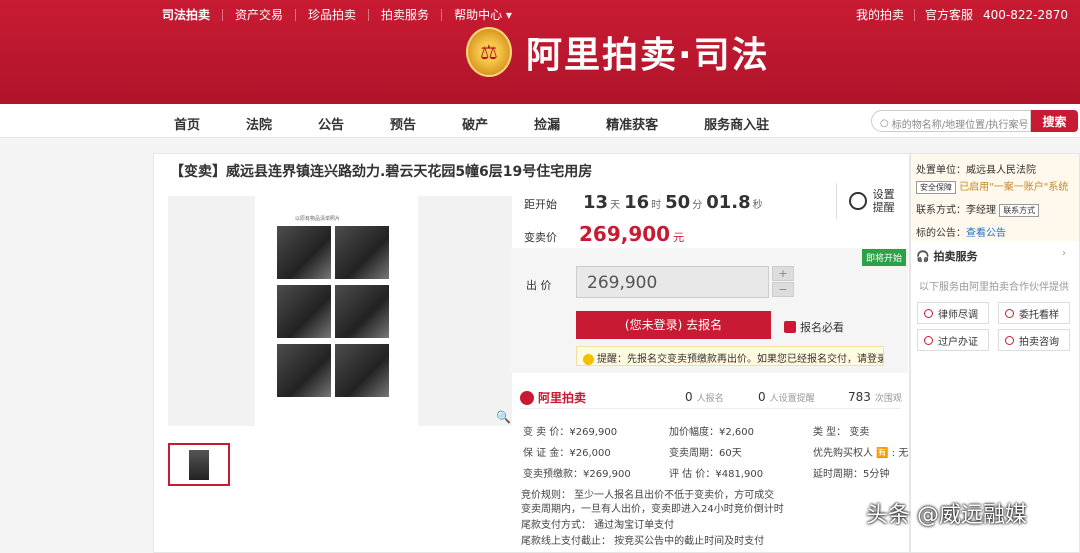  Describe the element at coordinates (941, 210) in the screenshot. I see `contact-label: 联系方式：` at that location.